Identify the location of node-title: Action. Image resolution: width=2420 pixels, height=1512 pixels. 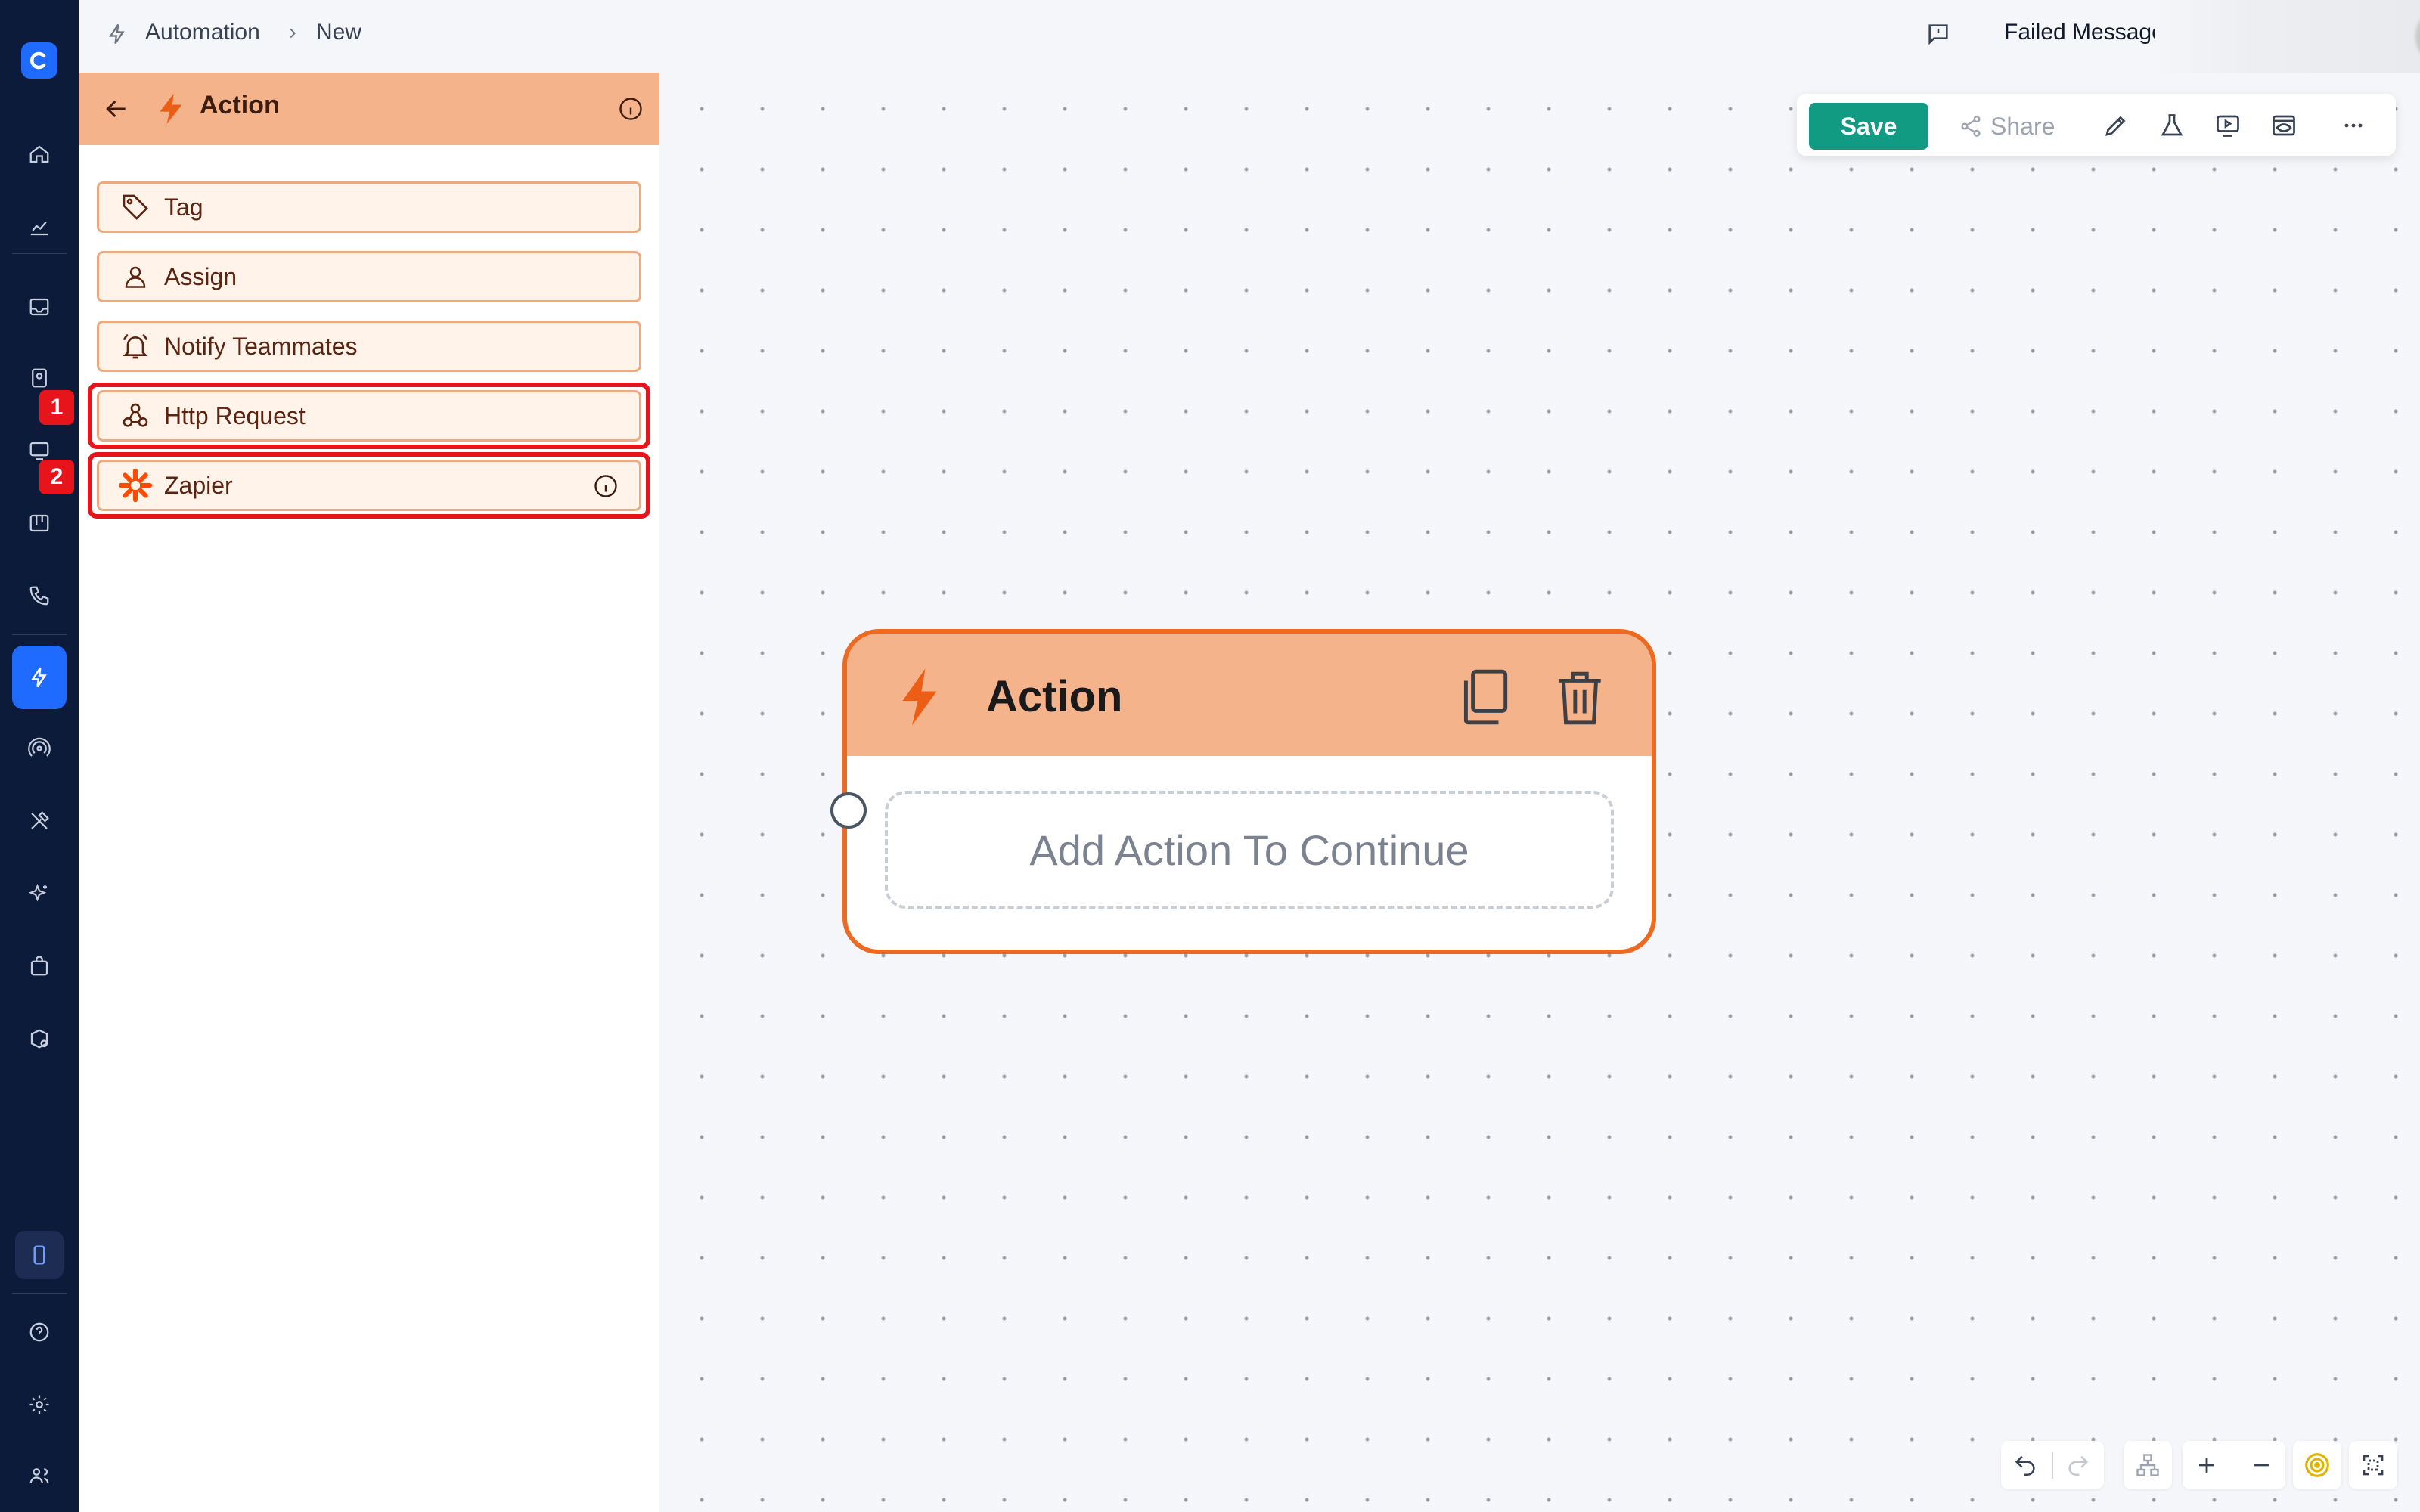
(1054, 696).